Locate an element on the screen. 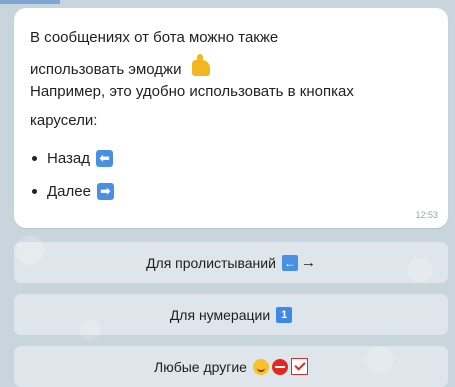 The width and height of the screenshot is (455, 387). number-one-emoji-icon: 1 is located at coordinates (284, 314).